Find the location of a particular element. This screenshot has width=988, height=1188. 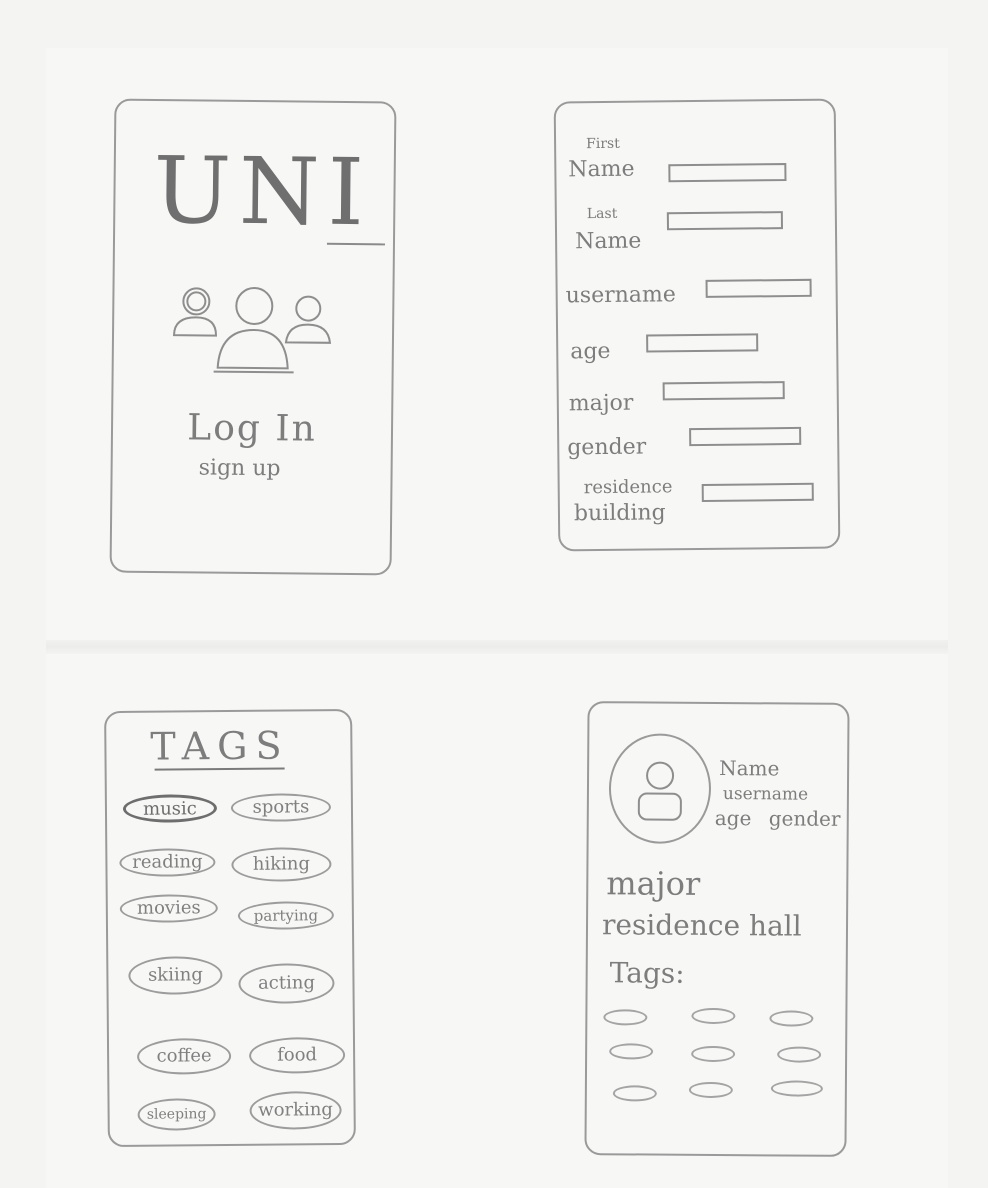

profile-username: username is located at coordinates (765, 794).